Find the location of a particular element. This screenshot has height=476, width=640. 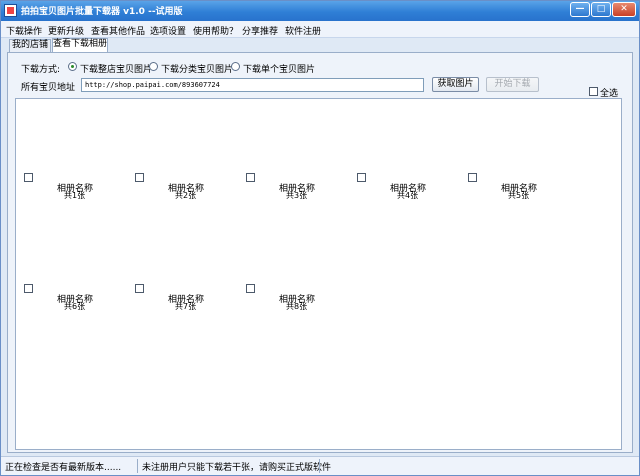

fetch-images-button: 获取图片 is located at coordinates (455, 84).